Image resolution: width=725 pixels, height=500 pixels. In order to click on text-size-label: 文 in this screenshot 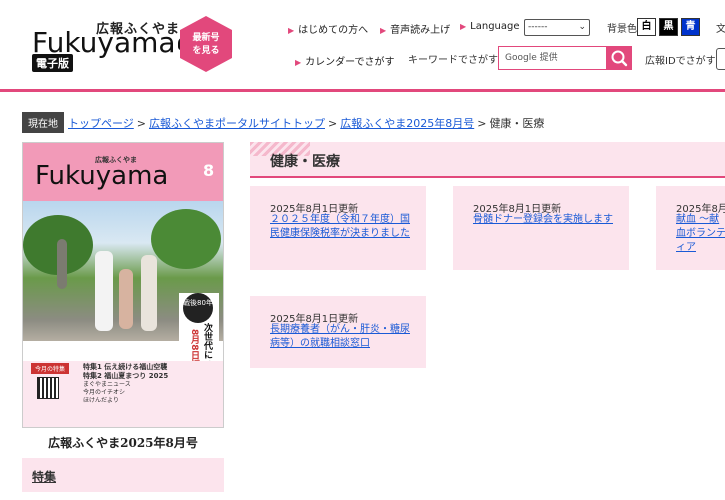, I will do `click(720, 29)`.